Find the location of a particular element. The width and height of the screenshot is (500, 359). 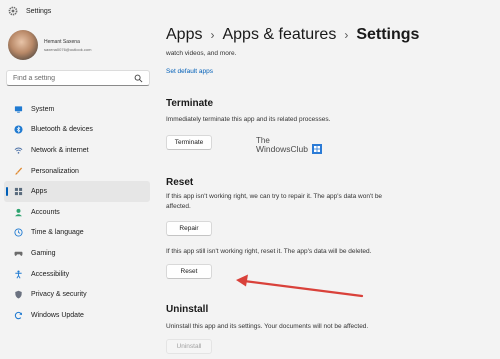

breadcrumb: Apps › Apps & features › Settings is located at coordinates (292, 35).